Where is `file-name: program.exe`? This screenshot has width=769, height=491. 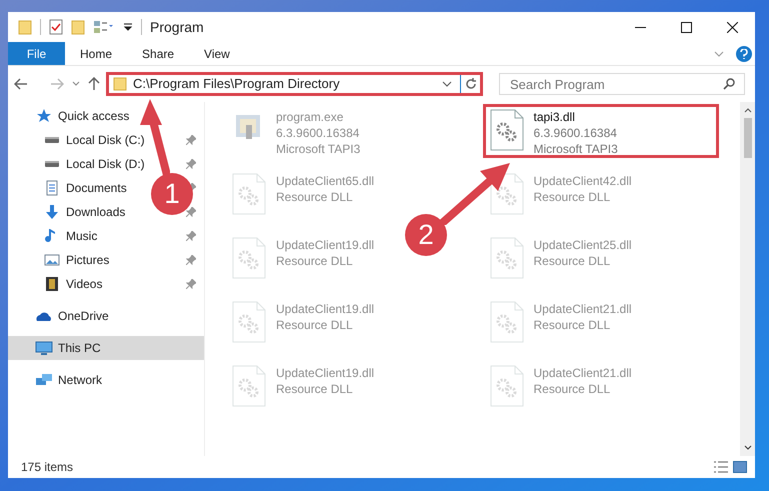 file-name: program.exe is located at coordinates (310, 117).